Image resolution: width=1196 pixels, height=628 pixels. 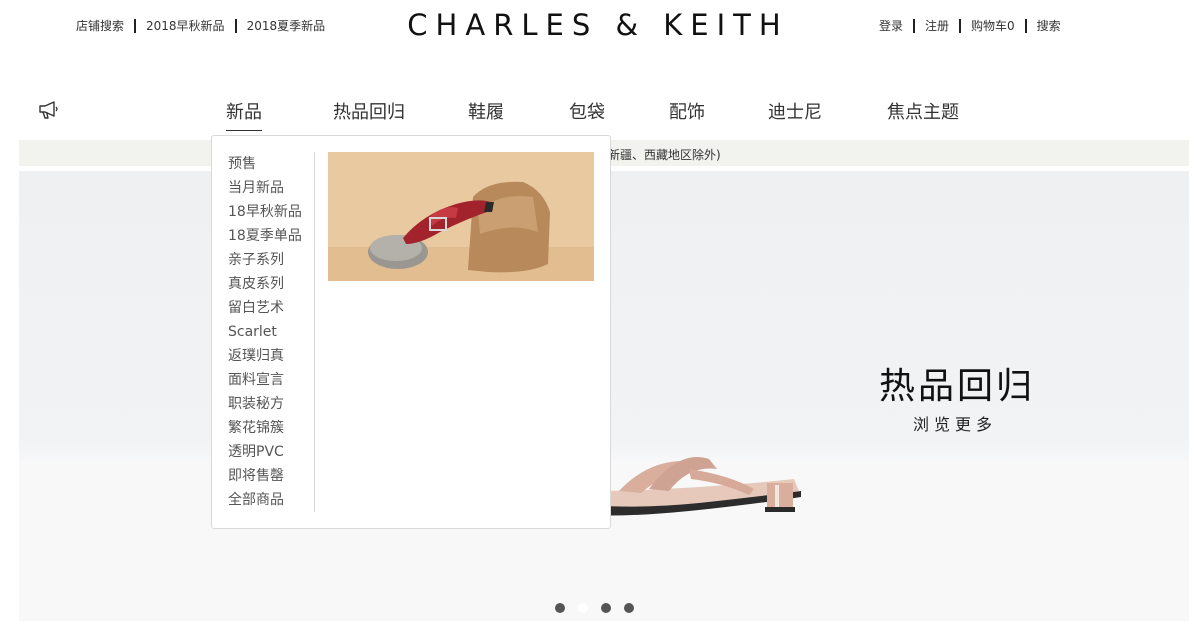 What do you see at coordinates (265, 191) in the screenshot?
I see `menu-item-this-month: 当月新品` at bounding box center [265, 191].